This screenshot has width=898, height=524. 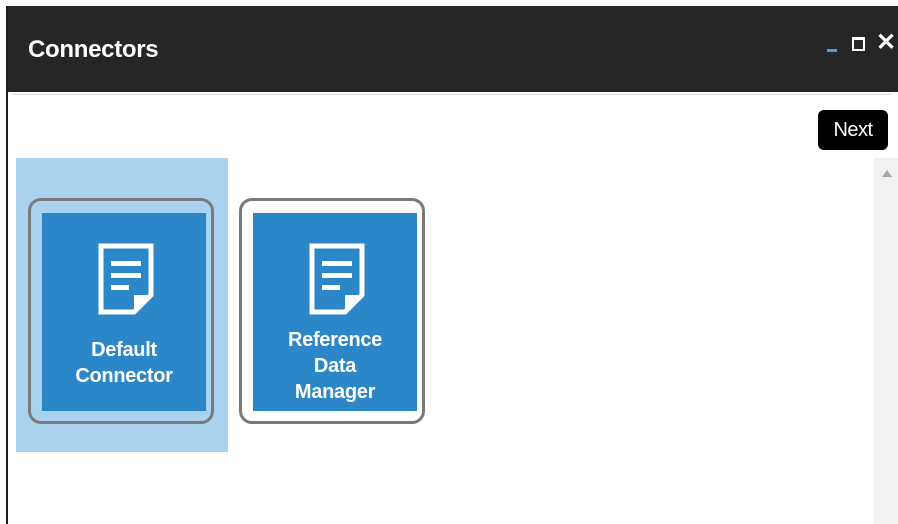 I want to click on maximize-icon, so click(x=858, y=44).